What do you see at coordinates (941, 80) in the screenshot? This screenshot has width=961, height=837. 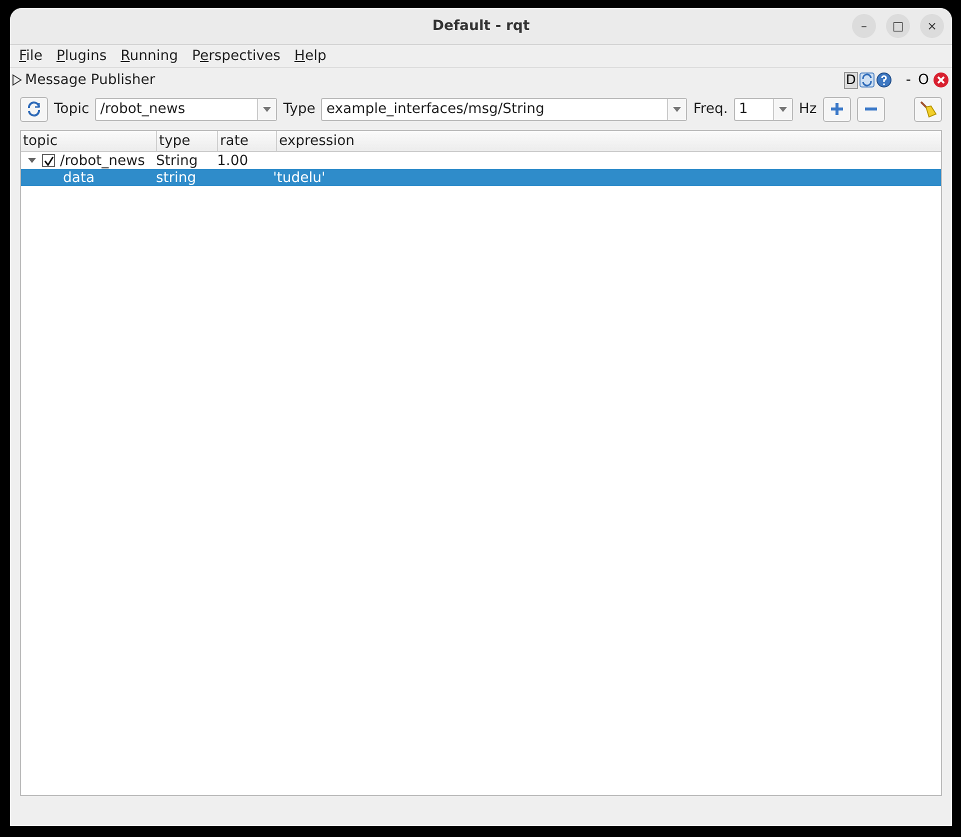 I see `close-icon` at bounding box center [941, 80].